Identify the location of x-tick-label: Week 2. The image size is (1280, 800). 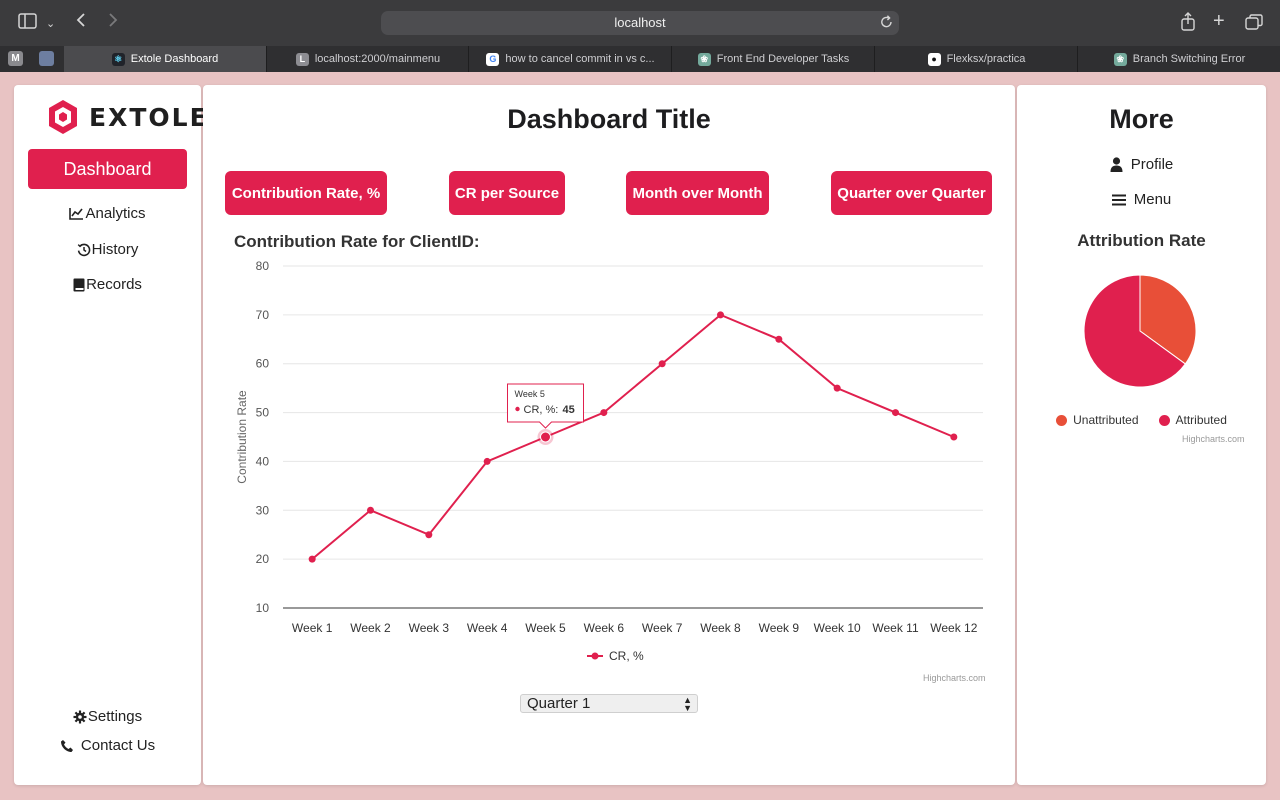
(370, 628).